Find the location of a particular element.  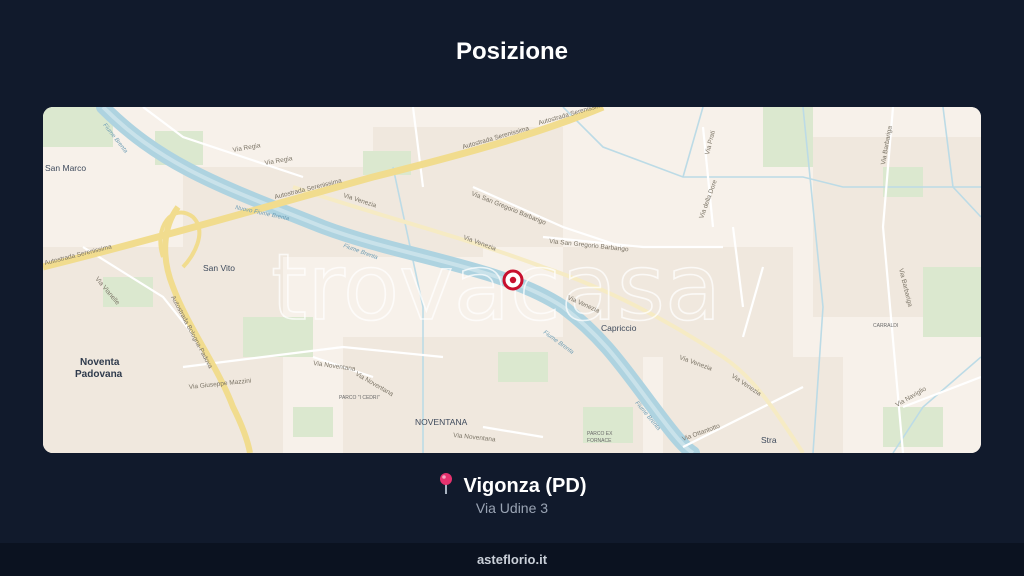

watermark: trovacasa is located at coordinates (496, 287).